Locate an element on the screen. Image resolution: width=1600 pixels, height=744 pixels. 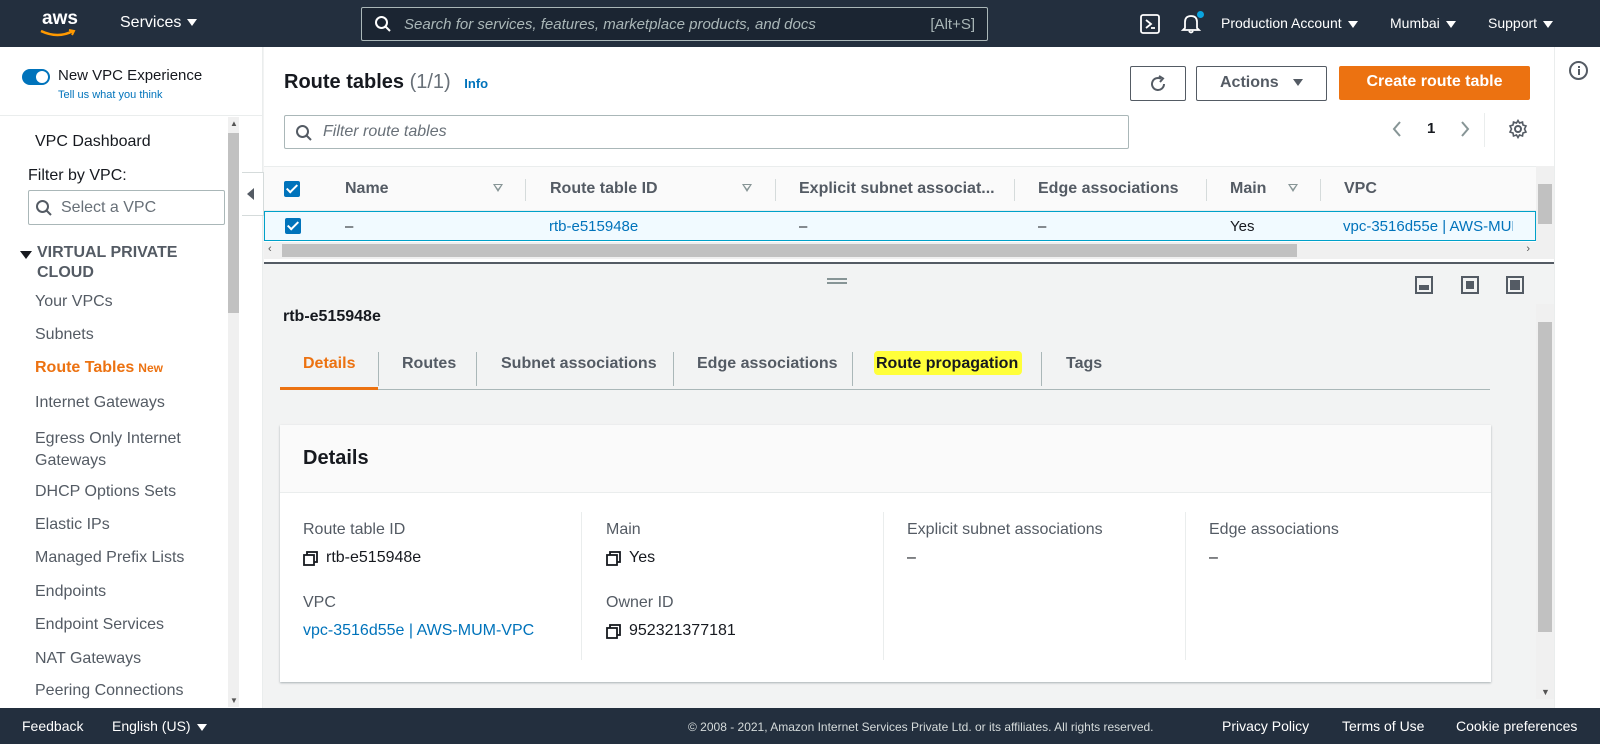
sidebar-item-vpc-dashboard: VPC Dashboard is located at coordinates (93, 142).